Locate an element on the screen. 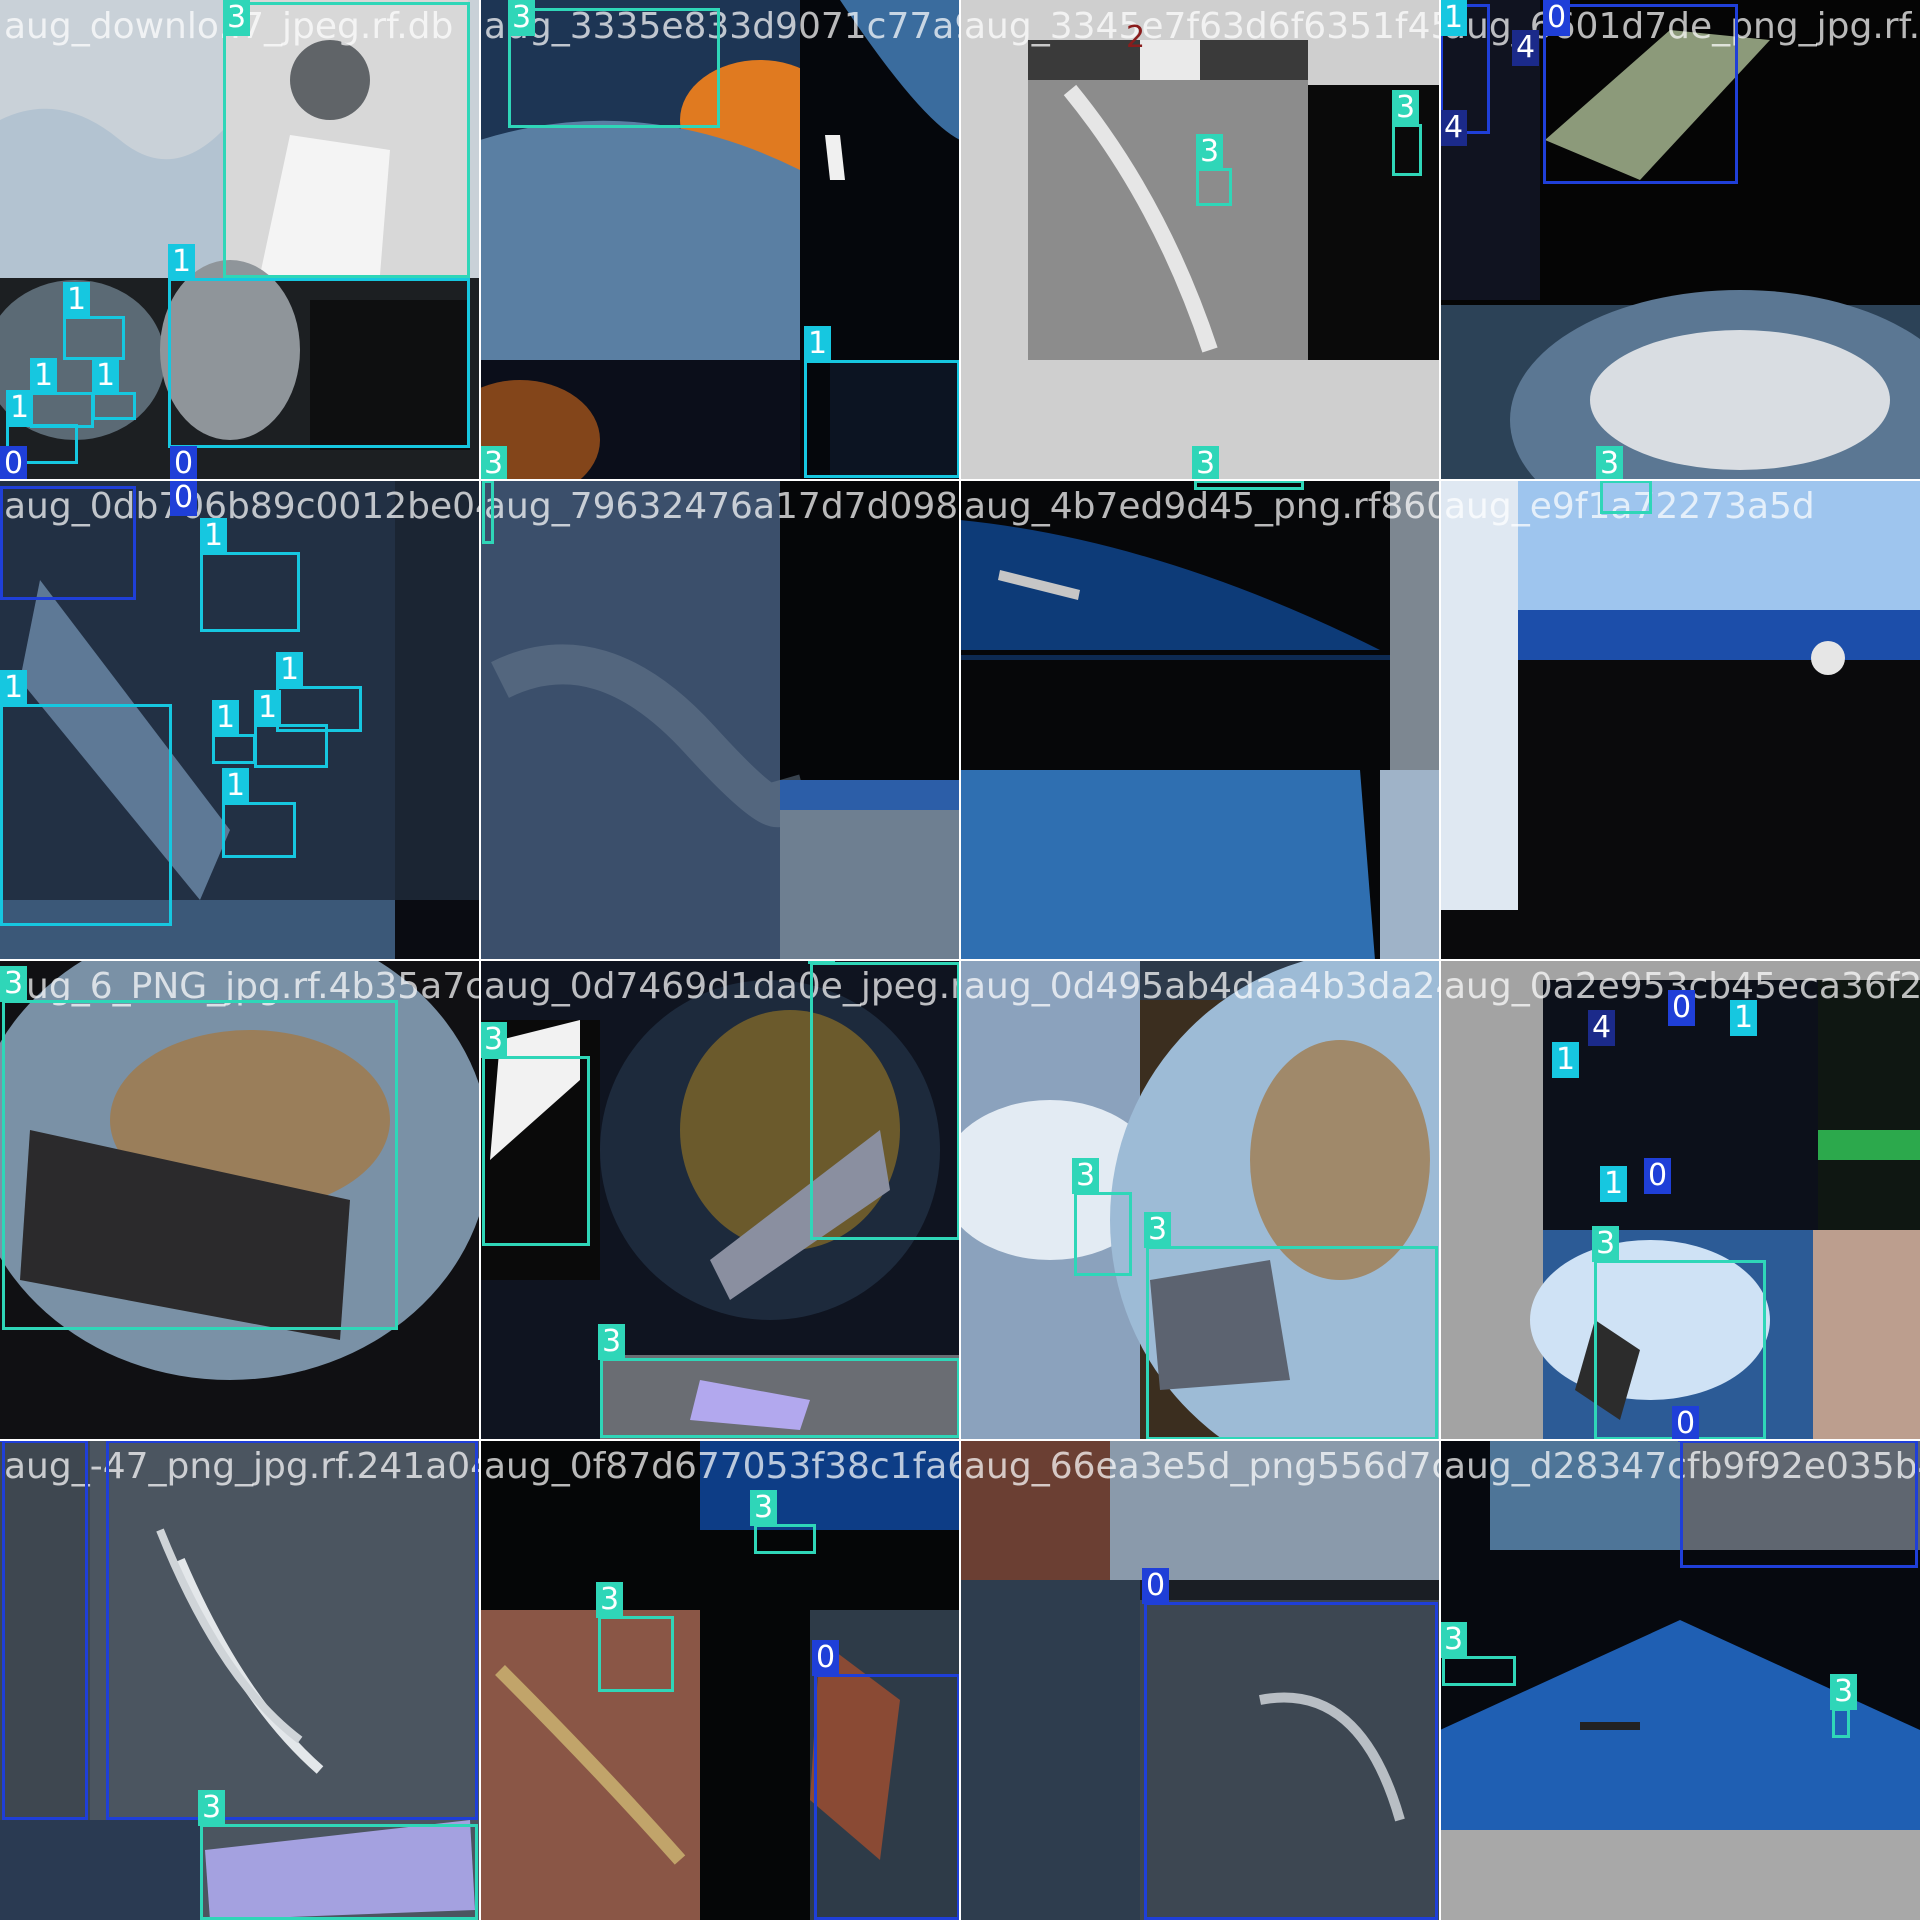 This screenshot has width=1920, height=1920. mosaic-tile-7: aug_e9f1a72273a5d is located at coordinates (1680, 720).